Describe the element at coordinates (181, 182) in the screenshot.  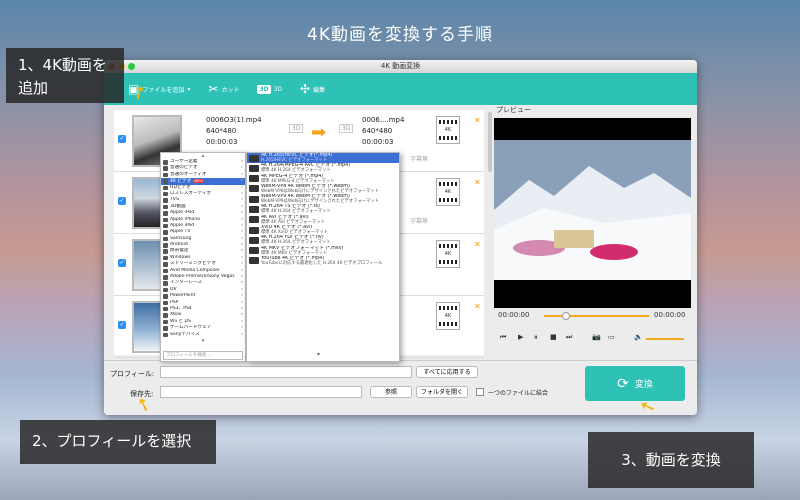
I see `category-label: 4K ビデオ` at that location.